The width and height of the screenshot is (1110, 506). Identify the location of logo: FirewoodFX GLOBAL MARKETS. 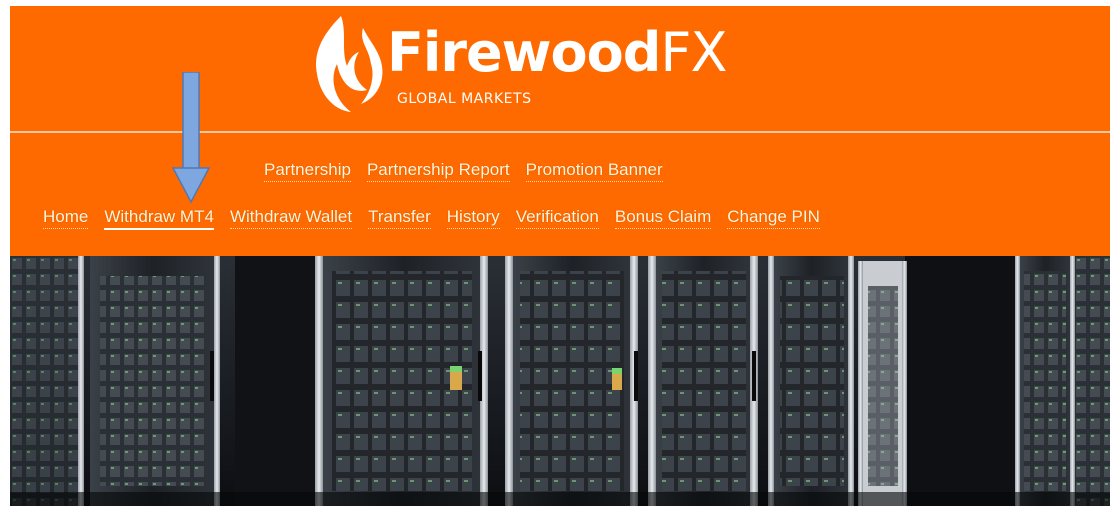
(520, 66).